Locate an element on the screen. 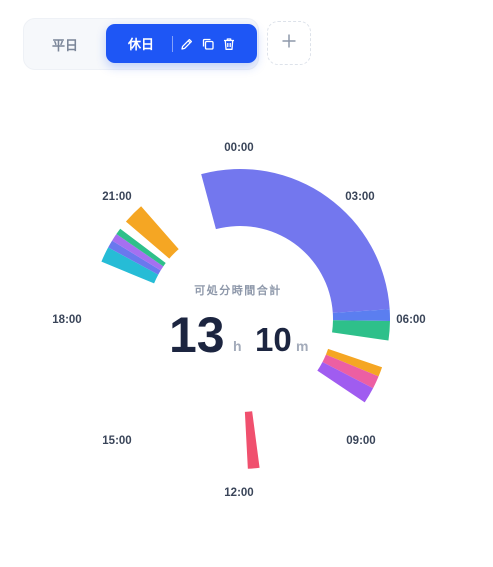  hour-label-2100: 21:00 is located at coordinates (116, 197).